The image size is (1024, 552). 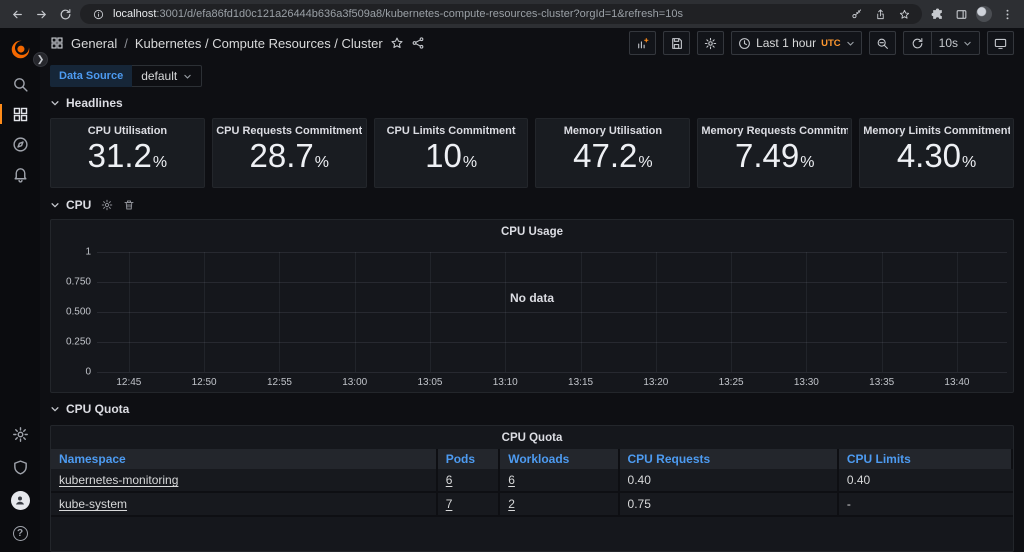 What do you see at coordinates (1007, 14) in the screenshot?
I see `menu-dots-icon` at bounding box center [1007, 14].